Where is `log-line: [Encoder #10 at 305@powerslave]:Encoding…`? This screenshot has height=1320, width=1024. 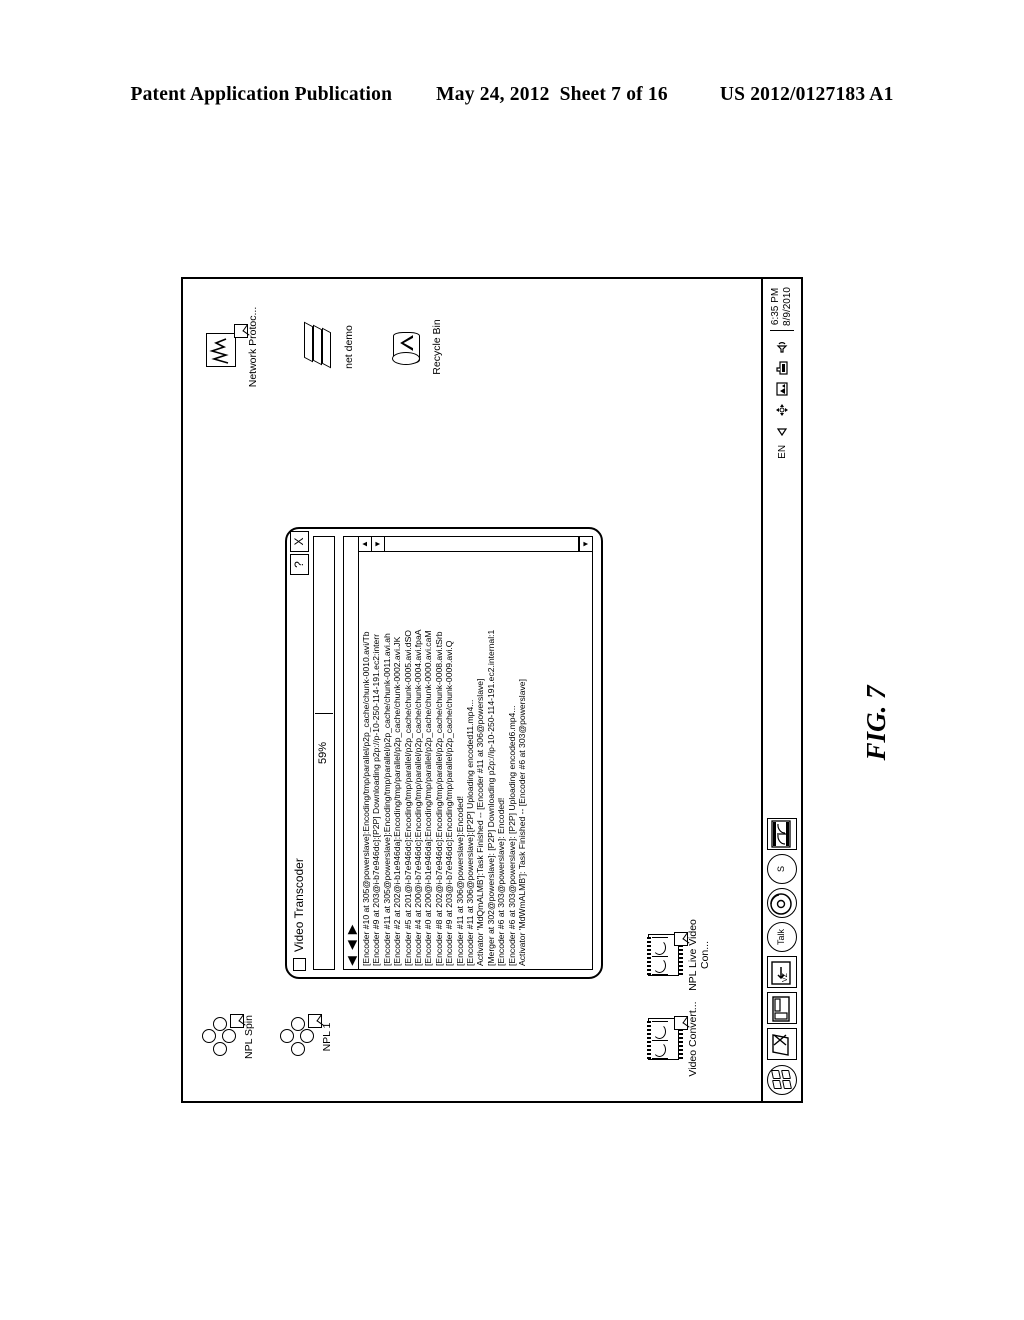 log-line: [Encoder #10 at 305@powerslave]:Encoding… is located at coordinates (366, 798).